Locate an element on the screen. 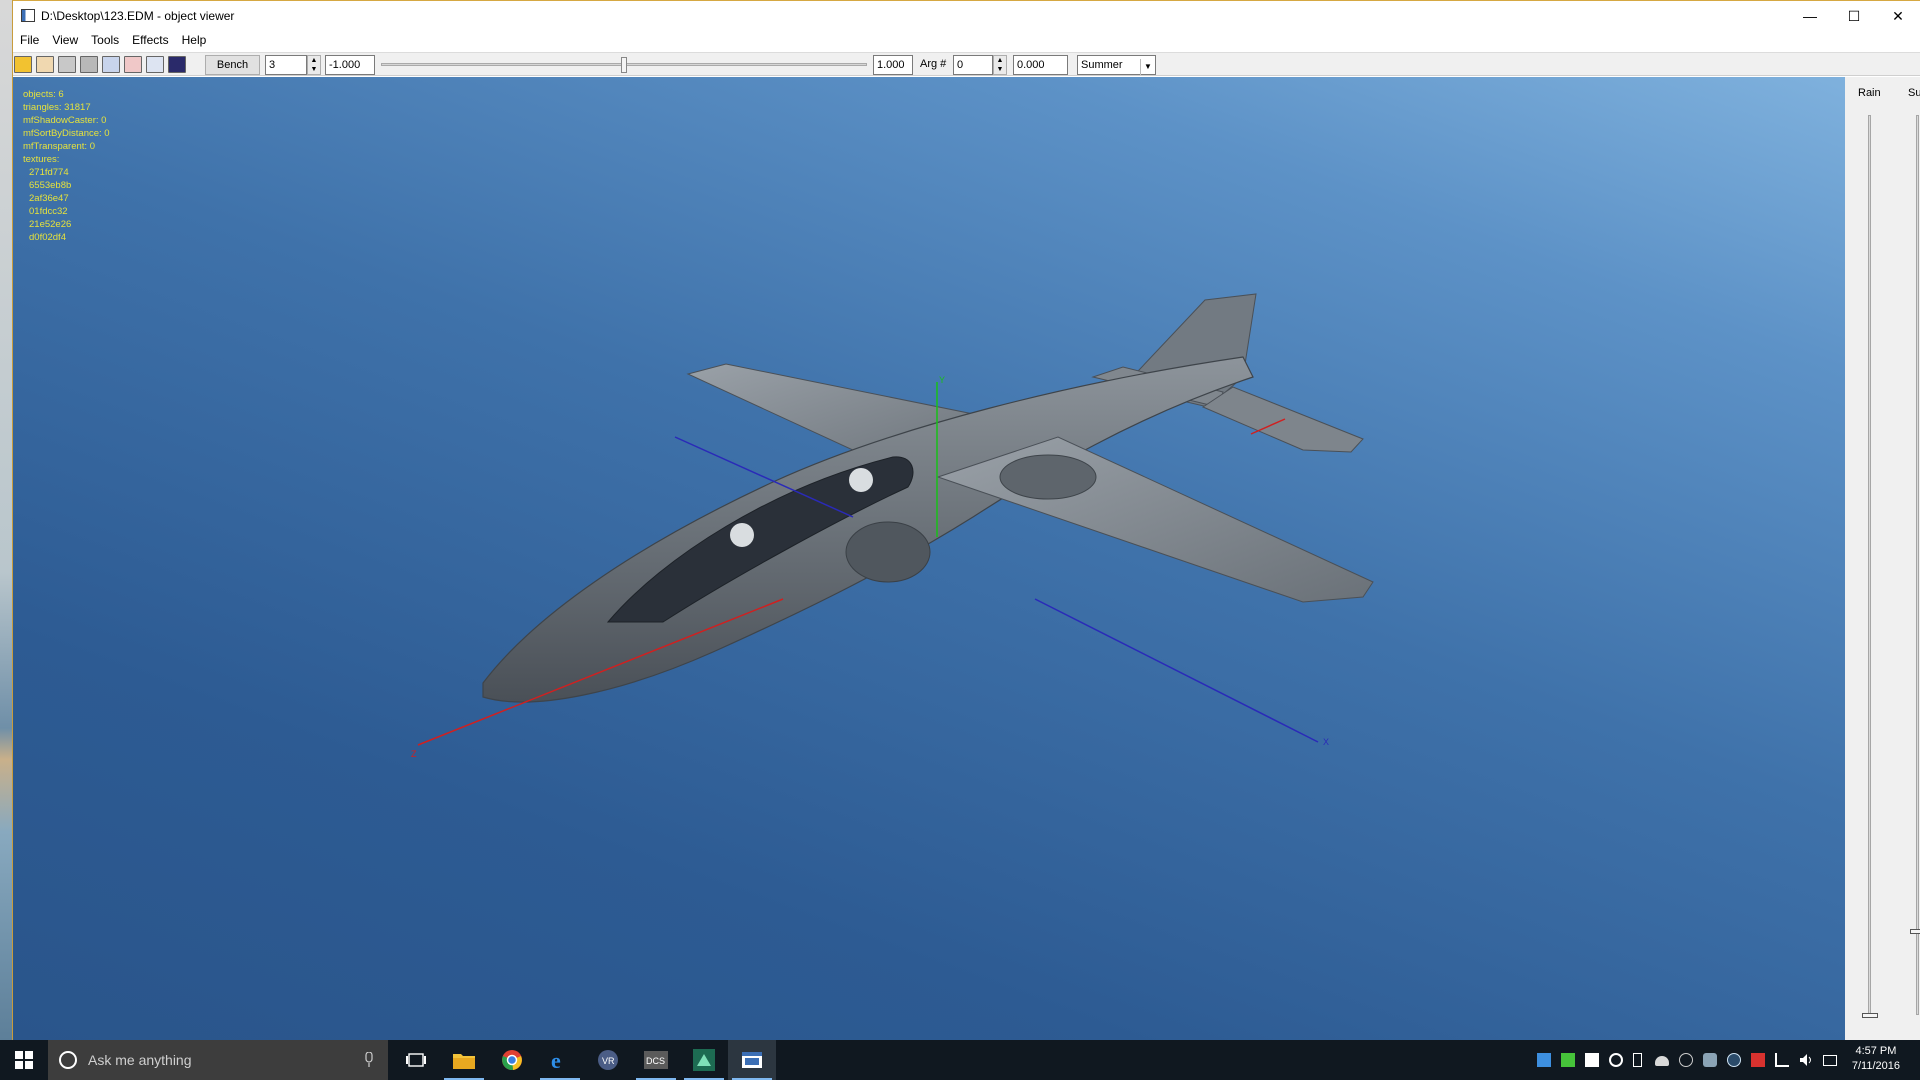 This screenshot has width=1920, height=1080. chevron-down-icon: ▼ is located at coordinates (1147, 67).